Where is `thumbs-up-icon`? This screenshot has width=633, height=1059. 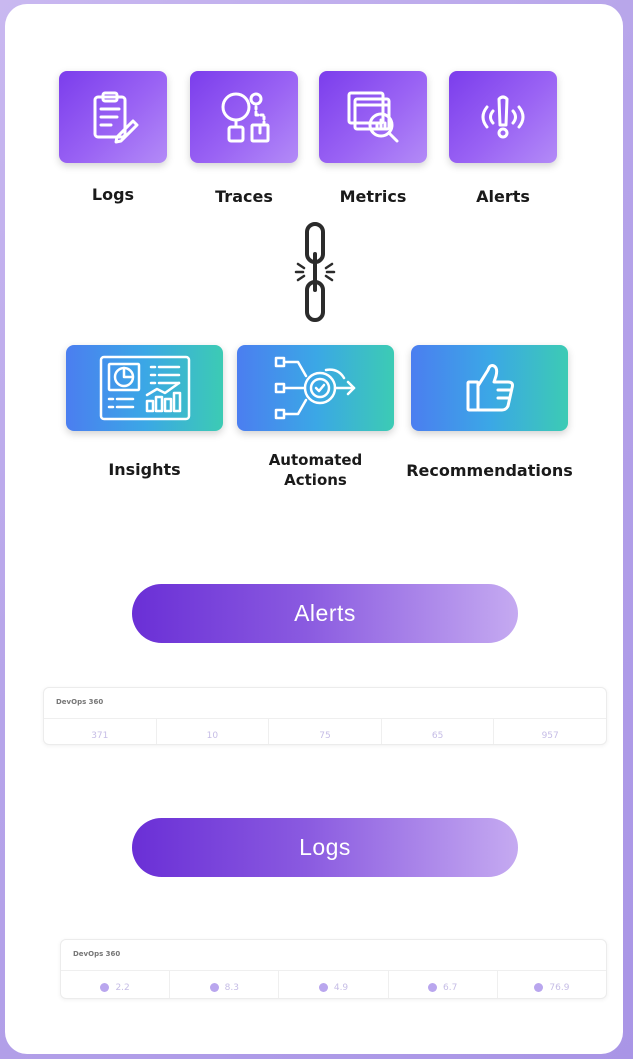 thumbs-up-icon is located at coordinates (490, 388).